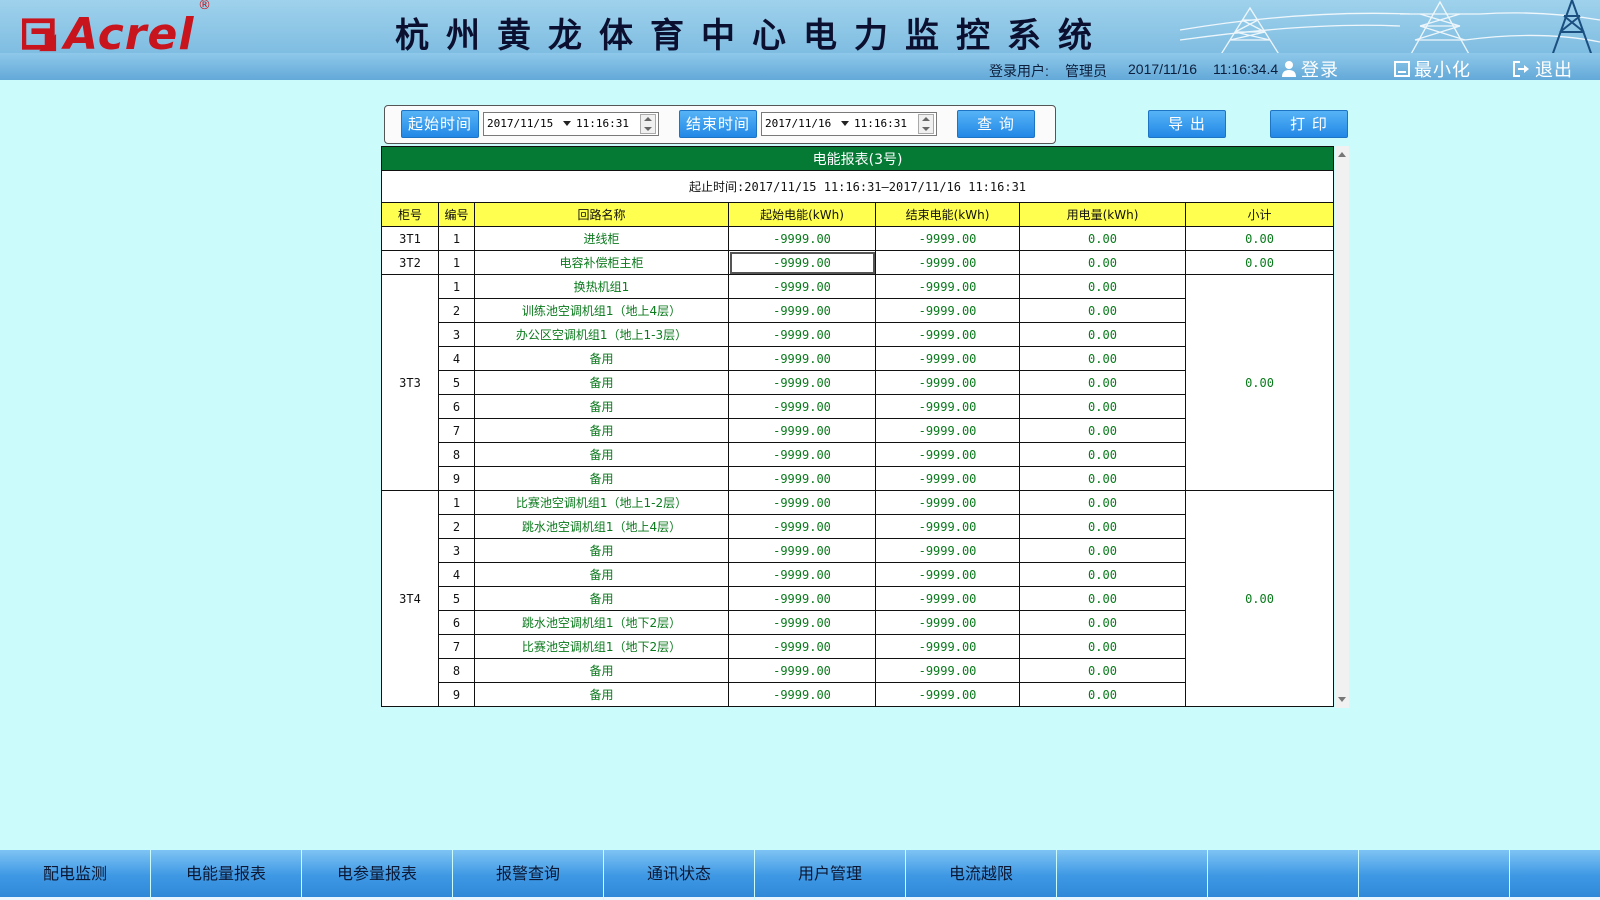  Describe the element at coordinates (226, 875) in the screenshot. I see `nav-item-1: 电能量报表` at that location.